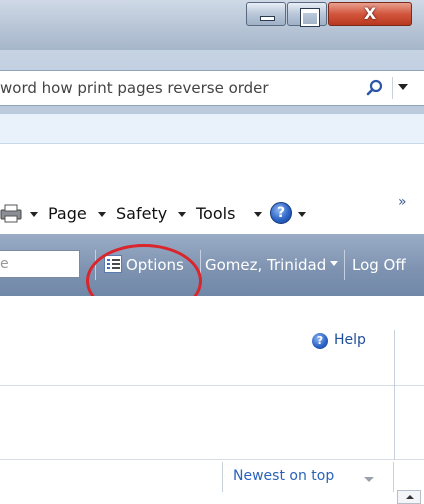 The height and width of the screenshot is (504, 424). What do you see at coordinates (302, 214) in the screenshot?
I see `help-dropdown-icon` at bounding box center [302, 214].